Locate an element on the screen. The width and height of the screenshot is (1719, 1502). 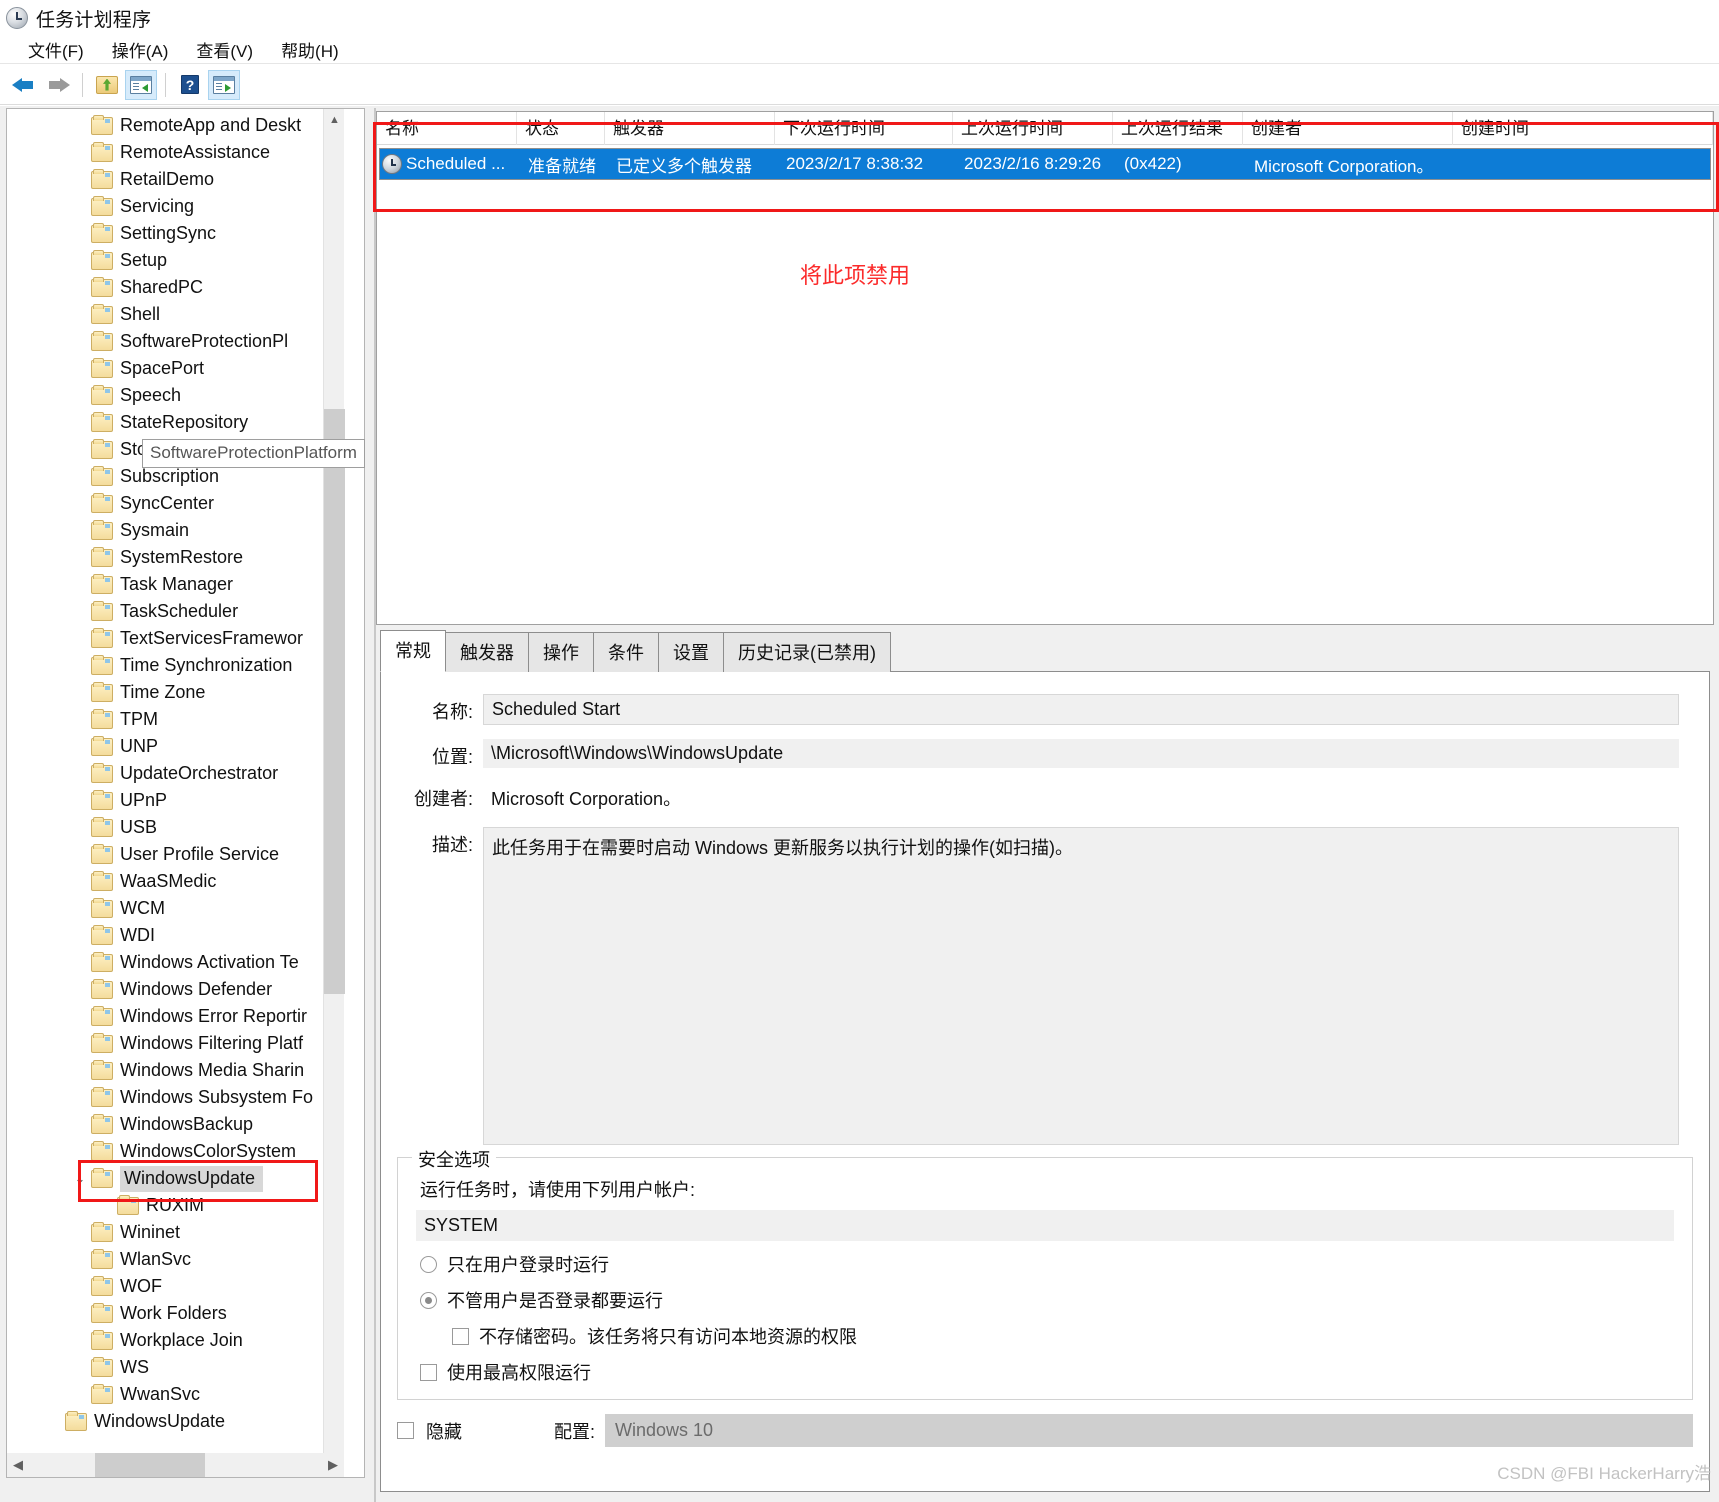
tree-node: WDI is located at coordinates (175, 935).